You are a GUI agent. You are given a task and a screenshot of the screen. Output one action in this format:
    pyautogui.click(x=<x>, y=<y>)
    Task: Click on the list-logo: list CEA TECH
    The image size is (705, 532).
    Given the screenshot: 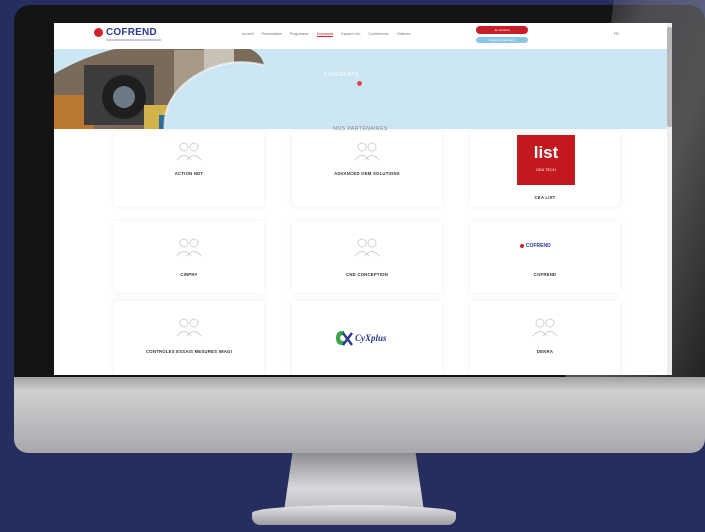 What is the action you would take?
    pyautogui.click(x=546, y=160)
    